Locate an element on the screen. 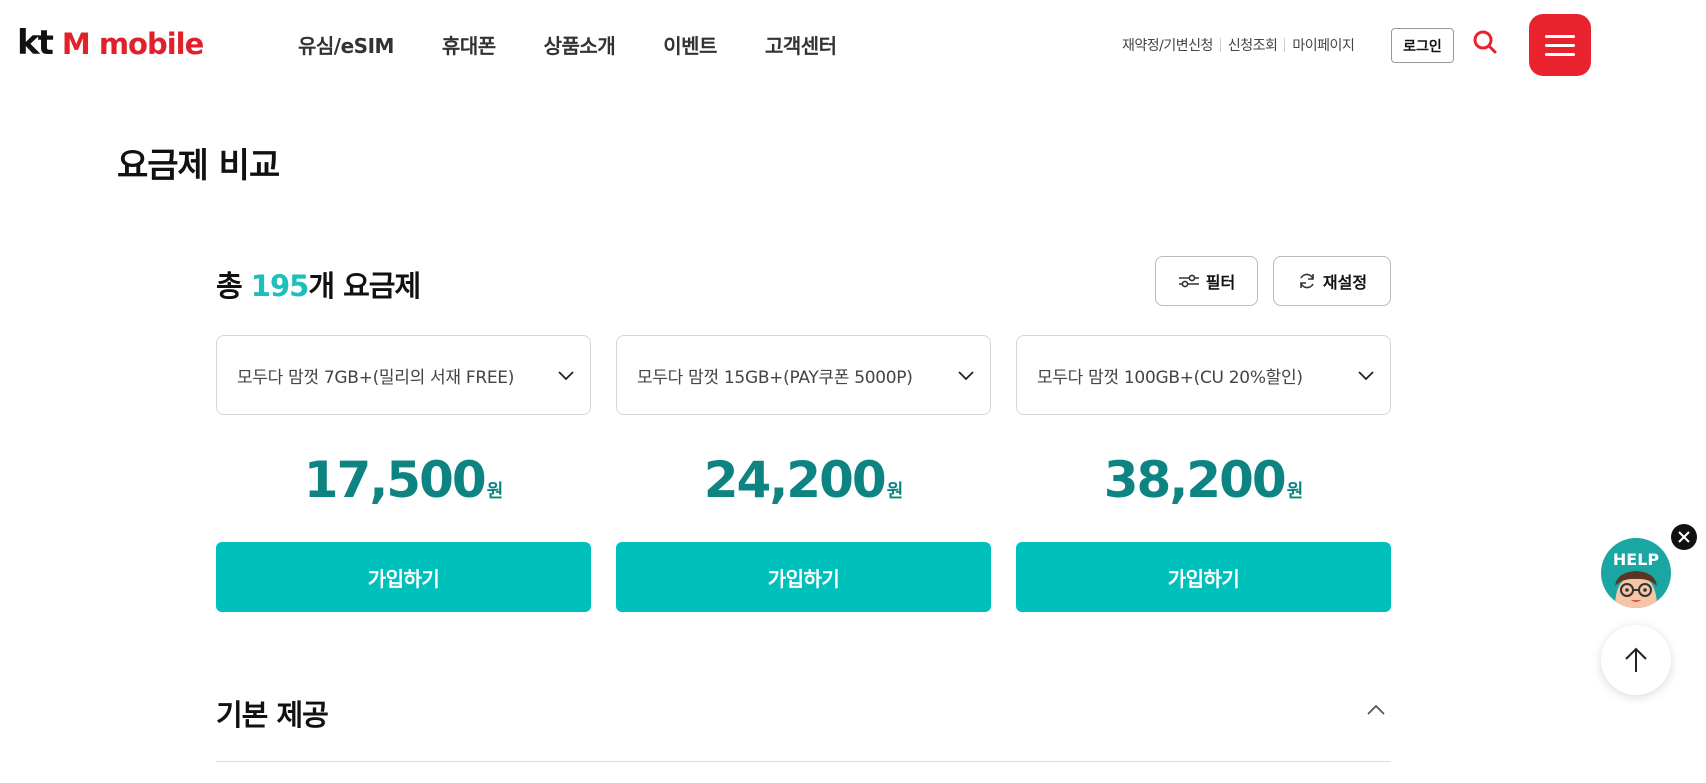 This screenshot has width=1706, height=783. plan-column-2: 모두다 맘껏 15GB+(PAY쿠폰 5000P) 24,200 원 가입하기 is located at coordinates (803, 473).